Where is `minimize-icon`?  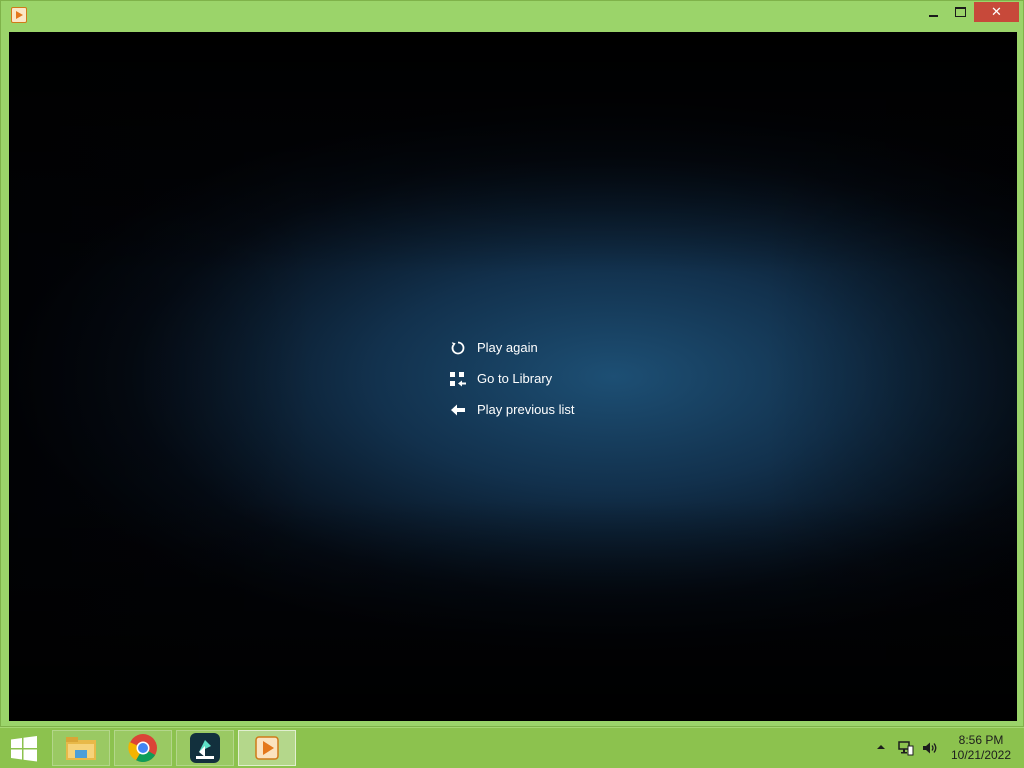 minimize-icon is located at coordinates (933, 16).